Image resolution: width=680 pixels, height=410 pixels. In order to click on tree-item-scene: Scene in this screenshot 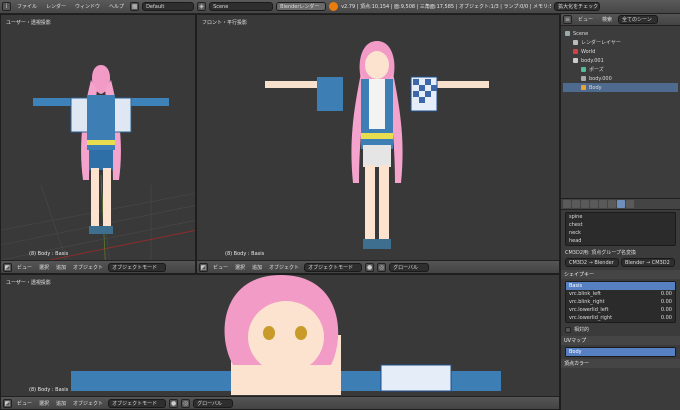, I will do `click(620, 33)`.